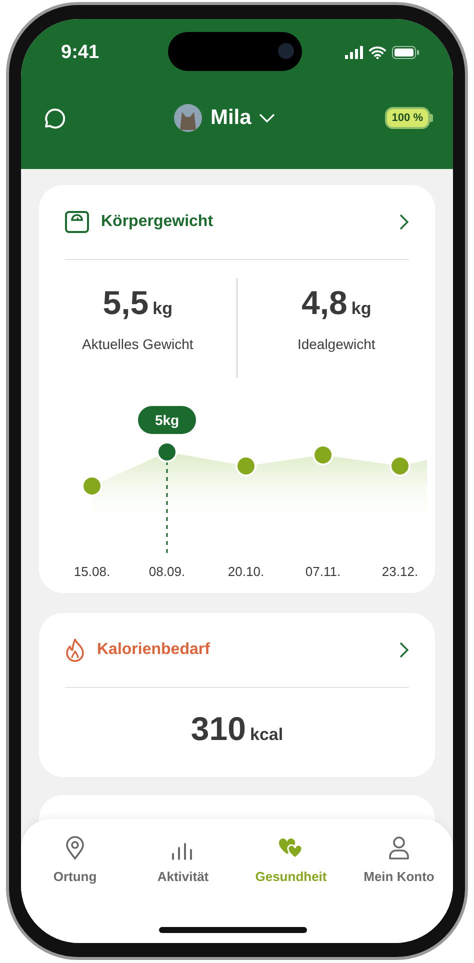 The image size is (474, 963). I want to click on nav-tab: Gesundheit, so click(291, 859).